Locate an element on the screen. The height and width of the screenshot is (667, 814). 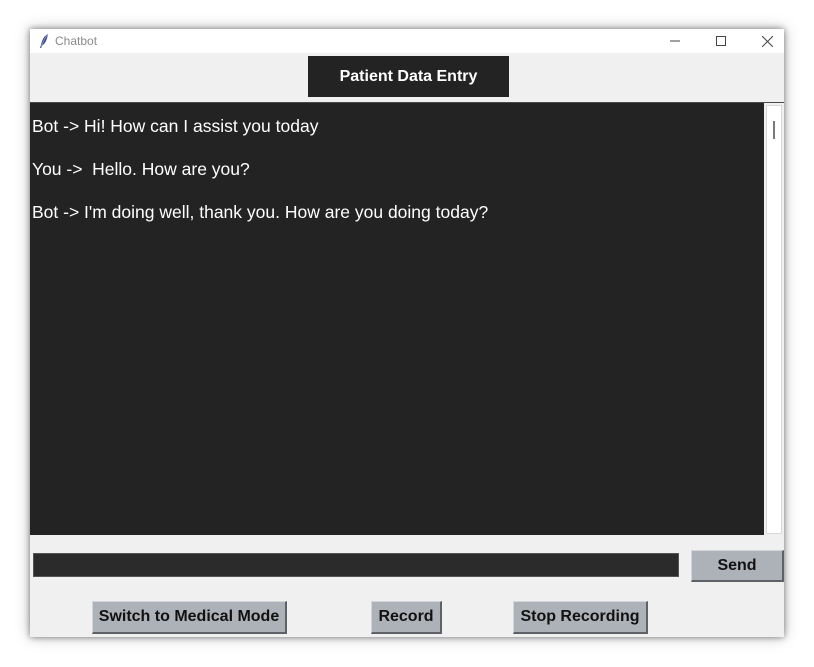
chat-message: You -> Hello. How are you? is located at coordinates (141, 169).